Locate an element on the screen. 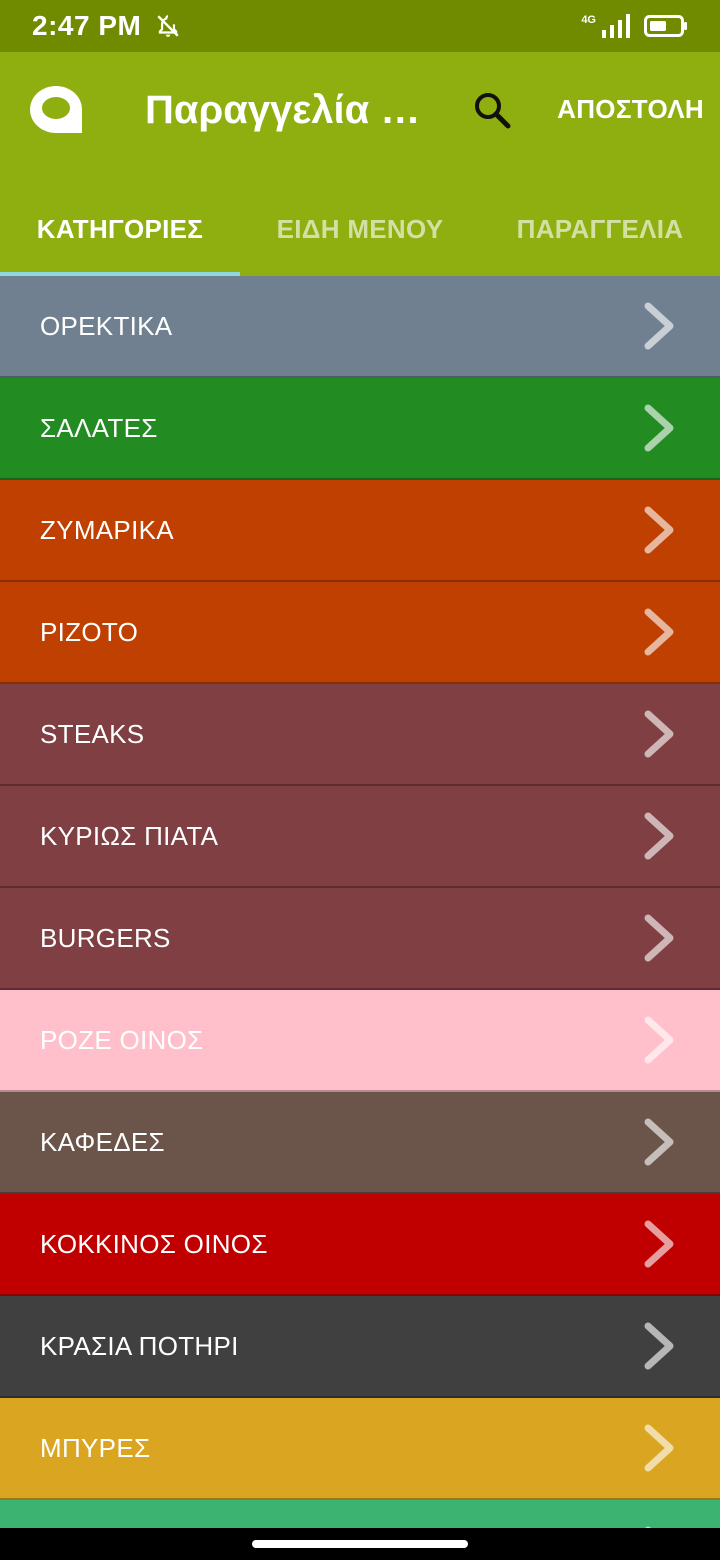 The image size is (720, 1560). chat-bubble-logo-icon is located at coordinates (56, 110).